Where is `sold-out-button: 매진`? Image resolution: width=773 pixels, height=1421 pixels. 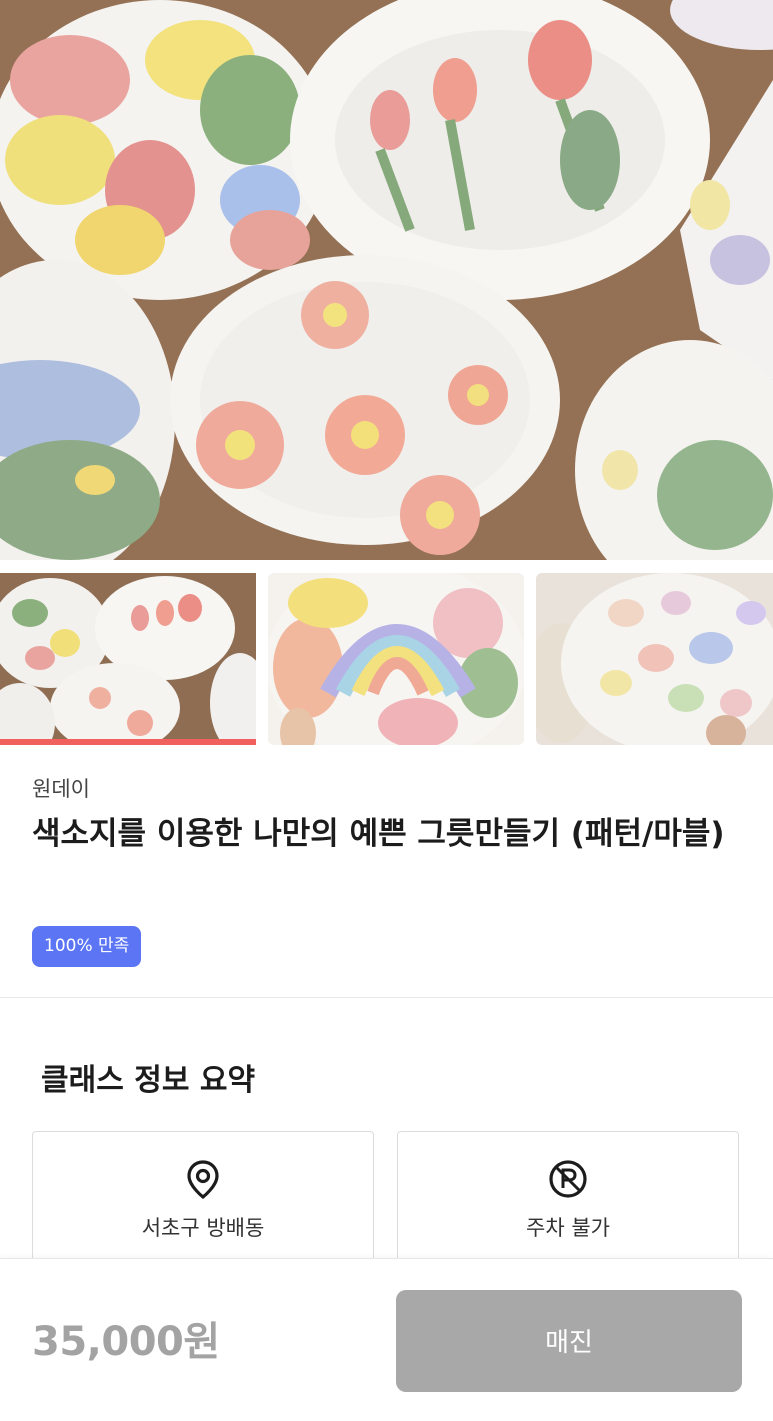
sold-out-button: 매진 is located at coordinates (569, 1341).